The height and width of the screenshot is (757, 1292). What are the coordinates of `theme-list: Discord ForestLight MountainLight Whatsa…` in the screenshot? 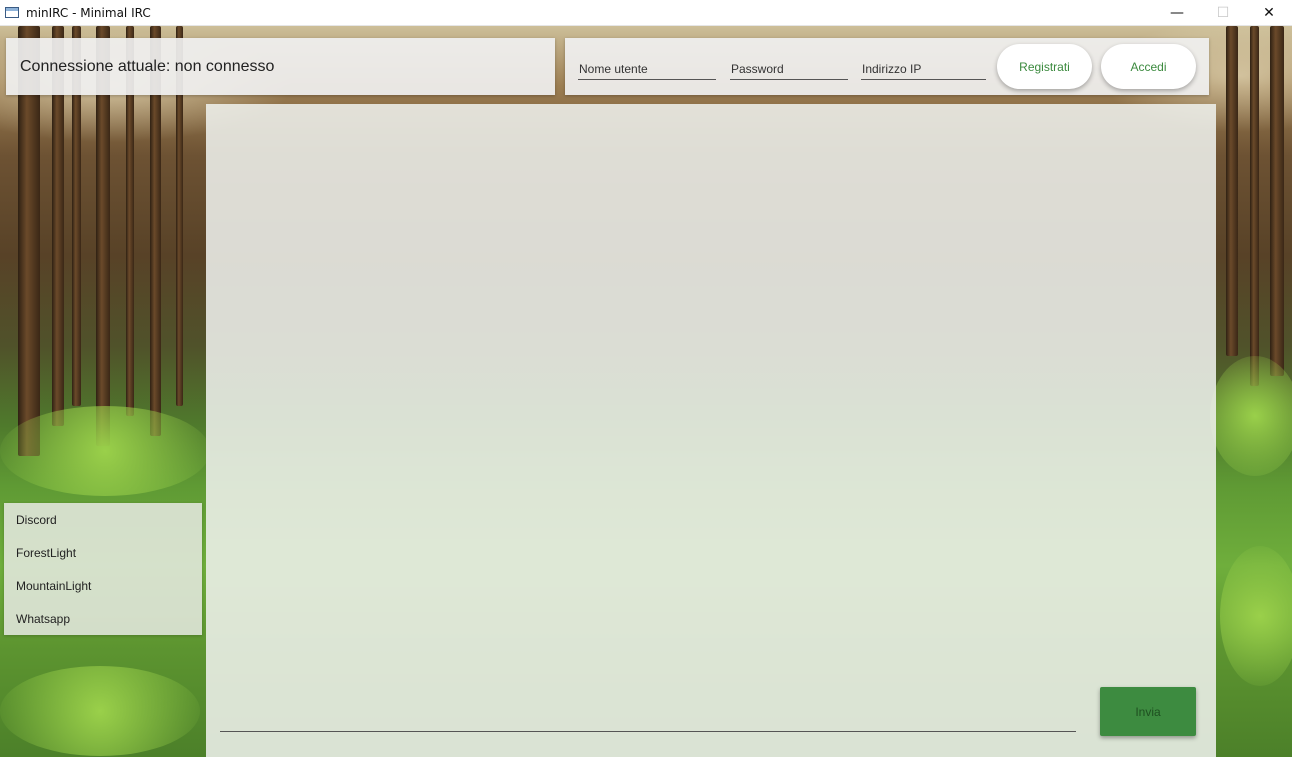 It's located at (103, 569).